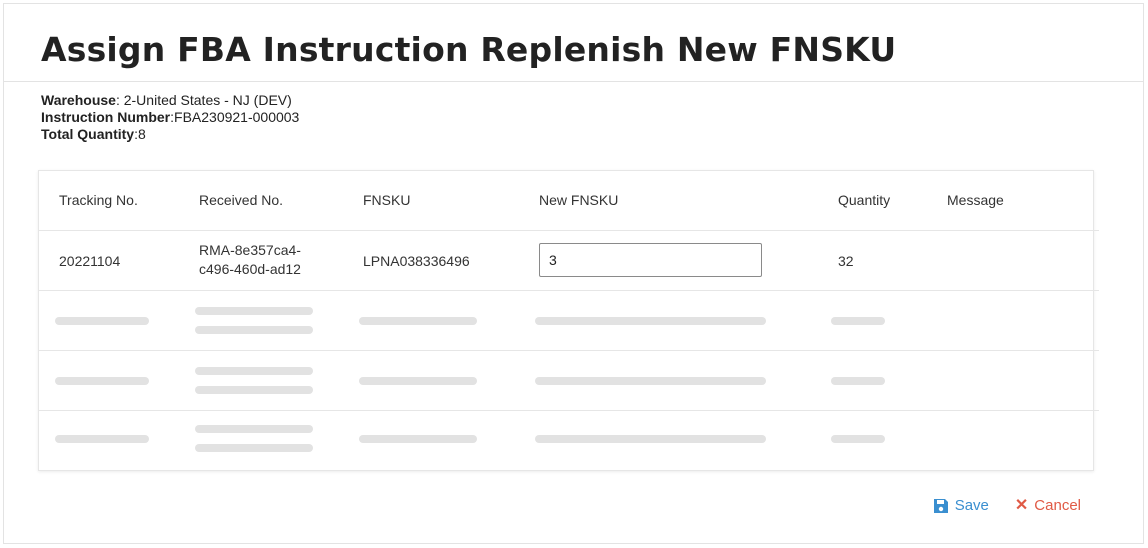  Describe the element at coordinates (90, 261) in the screenshot. I see `tracking-cell: 20221104` at that location.